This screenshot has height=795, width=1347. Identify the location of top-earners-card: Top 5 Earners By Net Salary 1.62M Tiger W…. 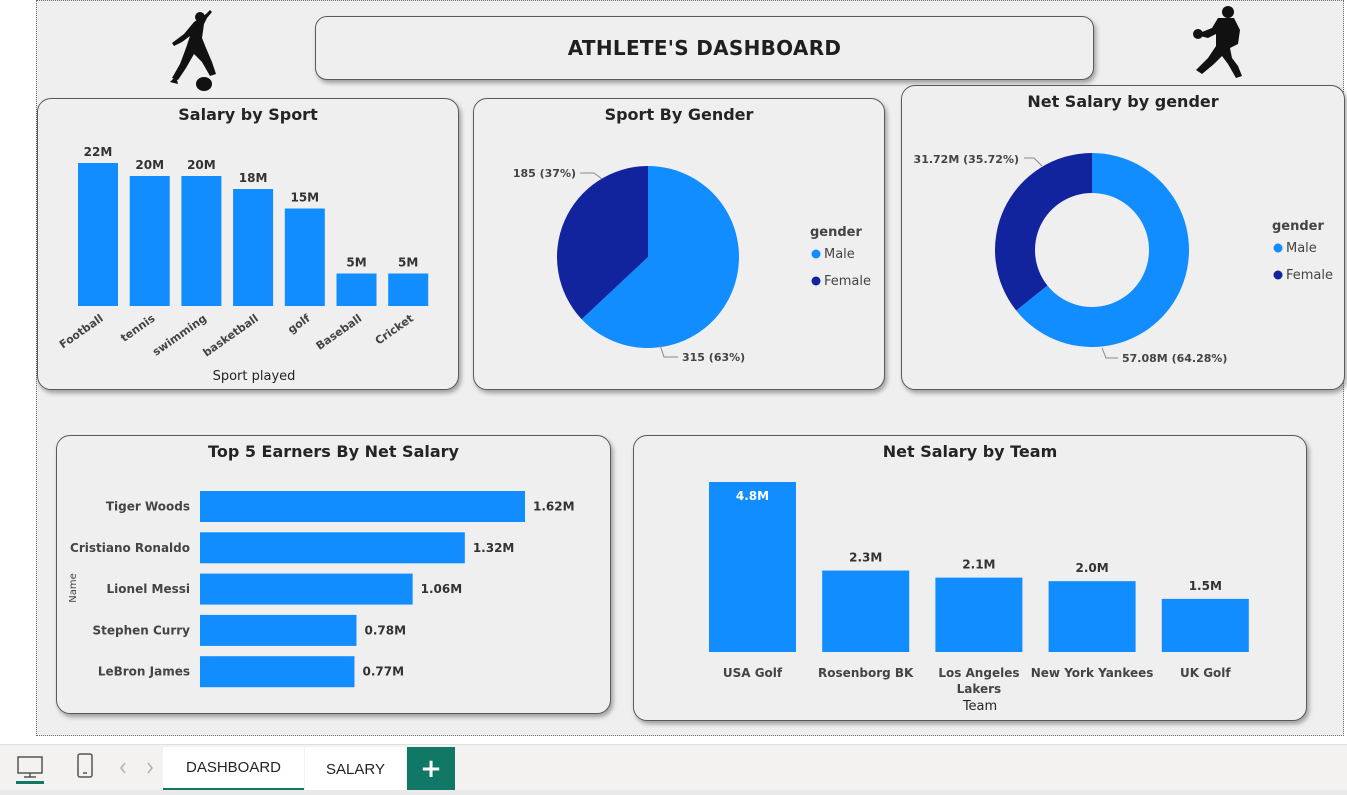
(333, 574).